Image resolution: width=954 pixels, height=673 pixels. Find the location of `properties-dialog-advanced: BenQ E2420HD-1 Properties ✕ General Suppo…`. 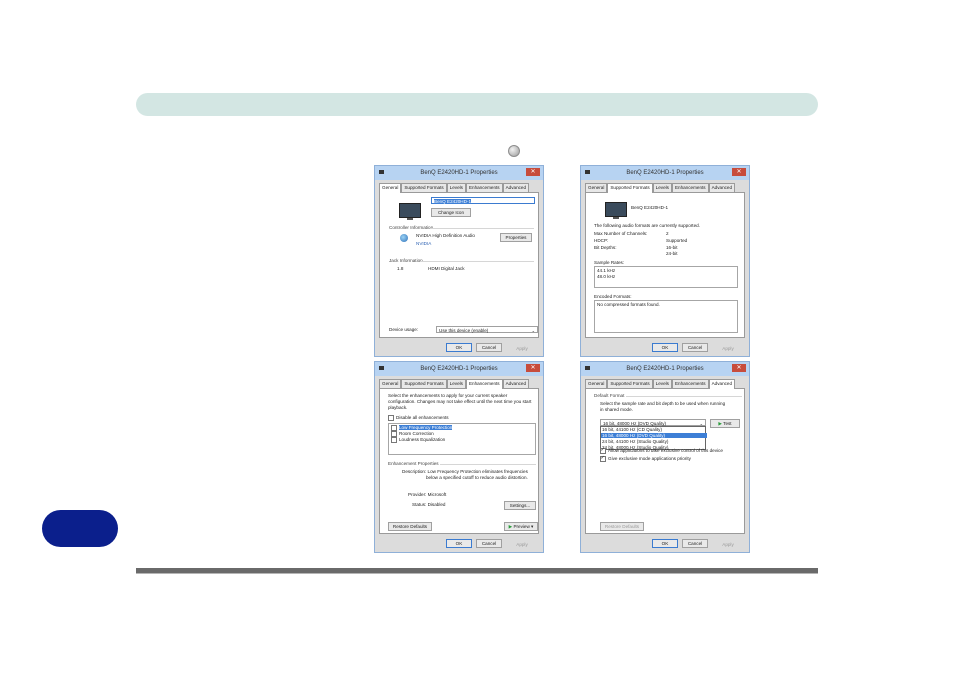

properties-dialog-advanced: BenQ E2420HD-1 Properties ✕ General Suppo… is located at coordinates (665, 457).